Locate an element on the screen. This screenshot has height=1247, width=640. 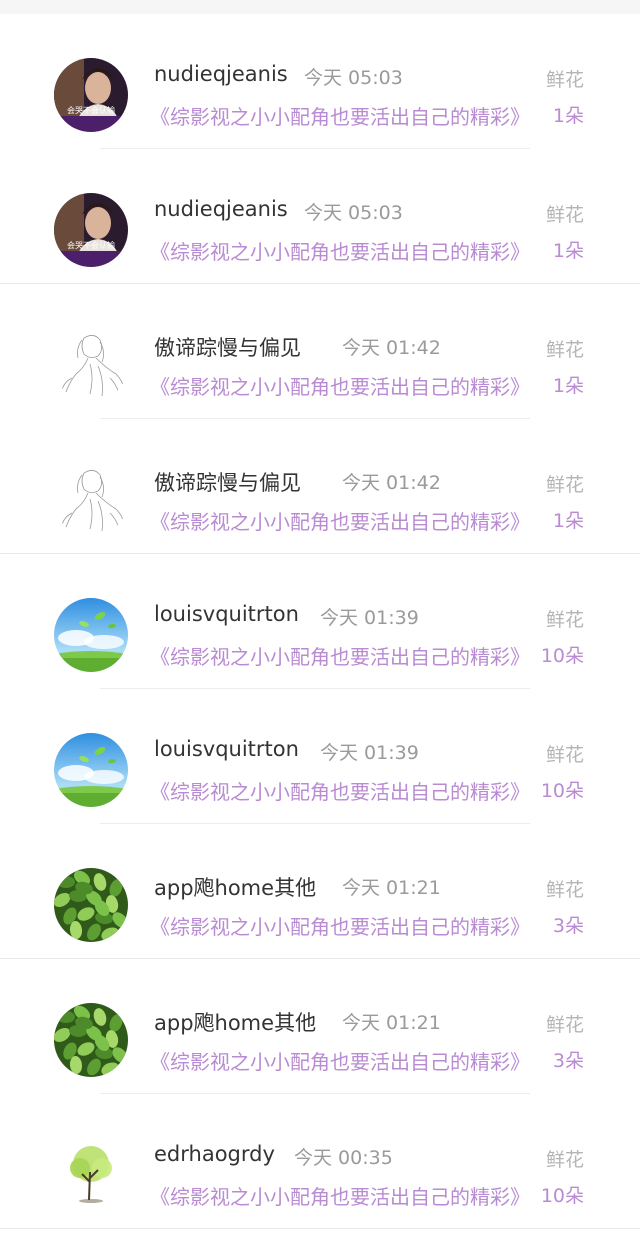
top-bar is located at coordinates (320, 7).